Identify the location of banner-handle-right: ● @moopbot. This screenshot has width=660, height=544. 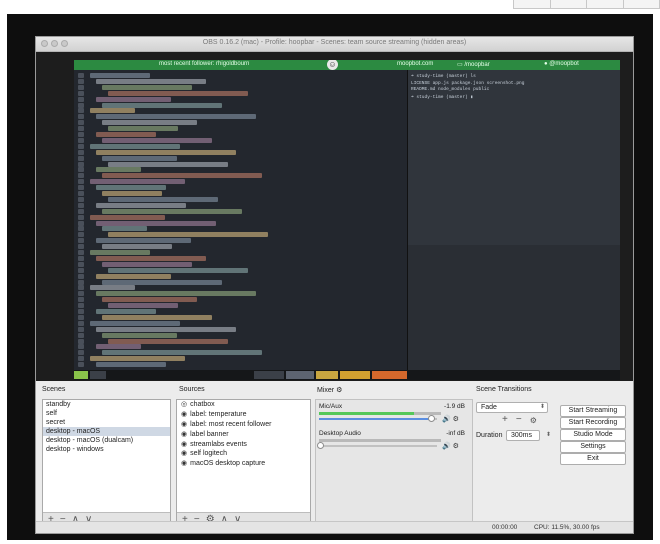
(561, 64).